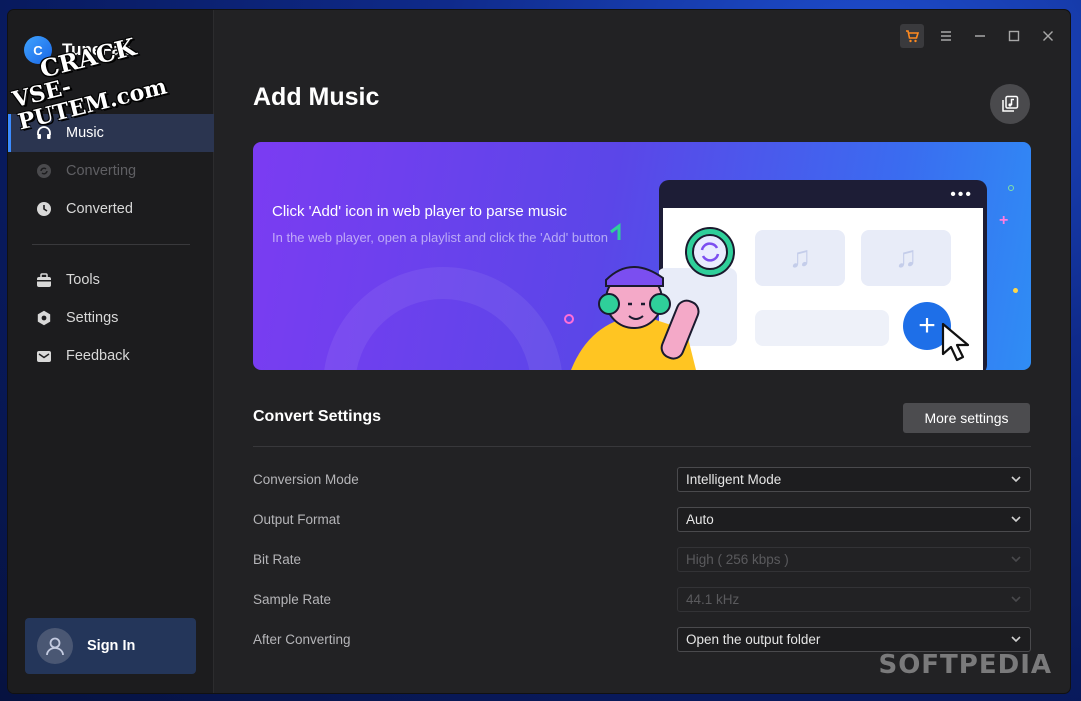 The width and height of the screenshot is (1081, 701). I want to click on more-settings-button: More settings, so click(966, 418).